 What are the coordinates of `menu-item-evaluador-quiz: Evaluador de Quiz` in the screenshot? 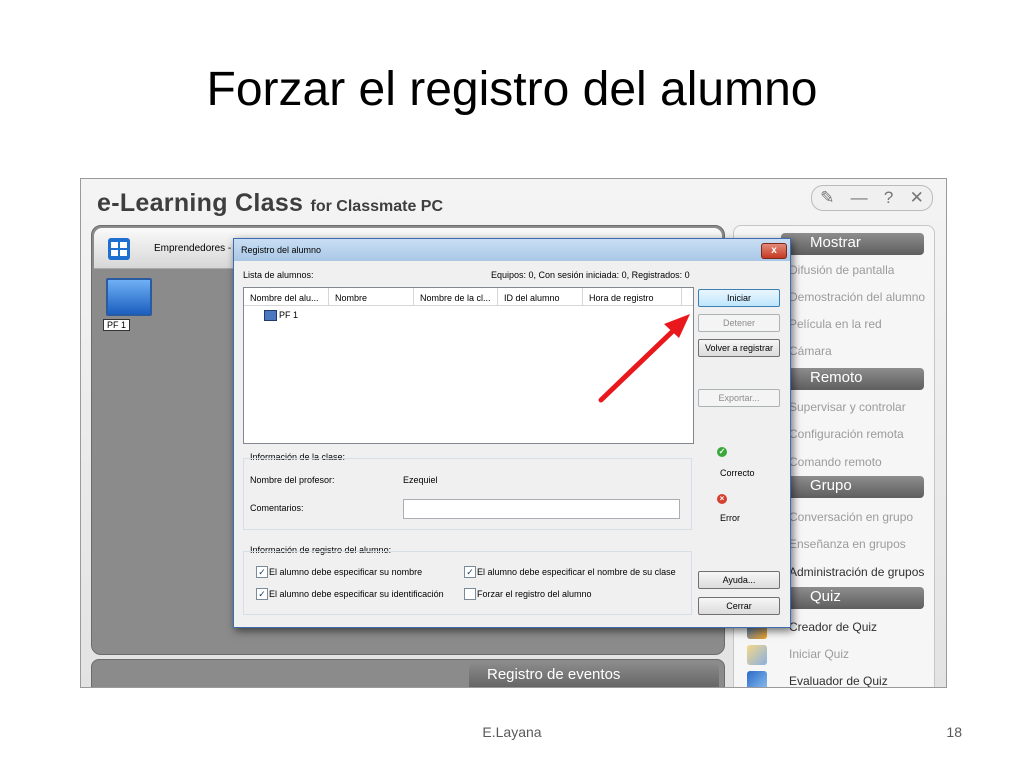 It's located at (838, 680).